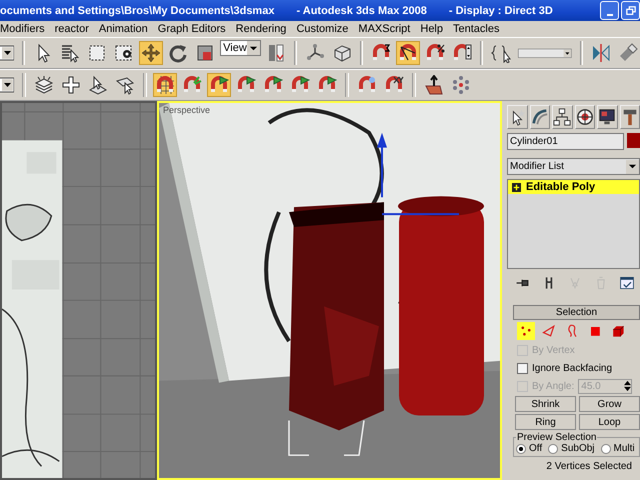  I want to click on selection-status: 2 Vertices Selected, so click(589, 466).